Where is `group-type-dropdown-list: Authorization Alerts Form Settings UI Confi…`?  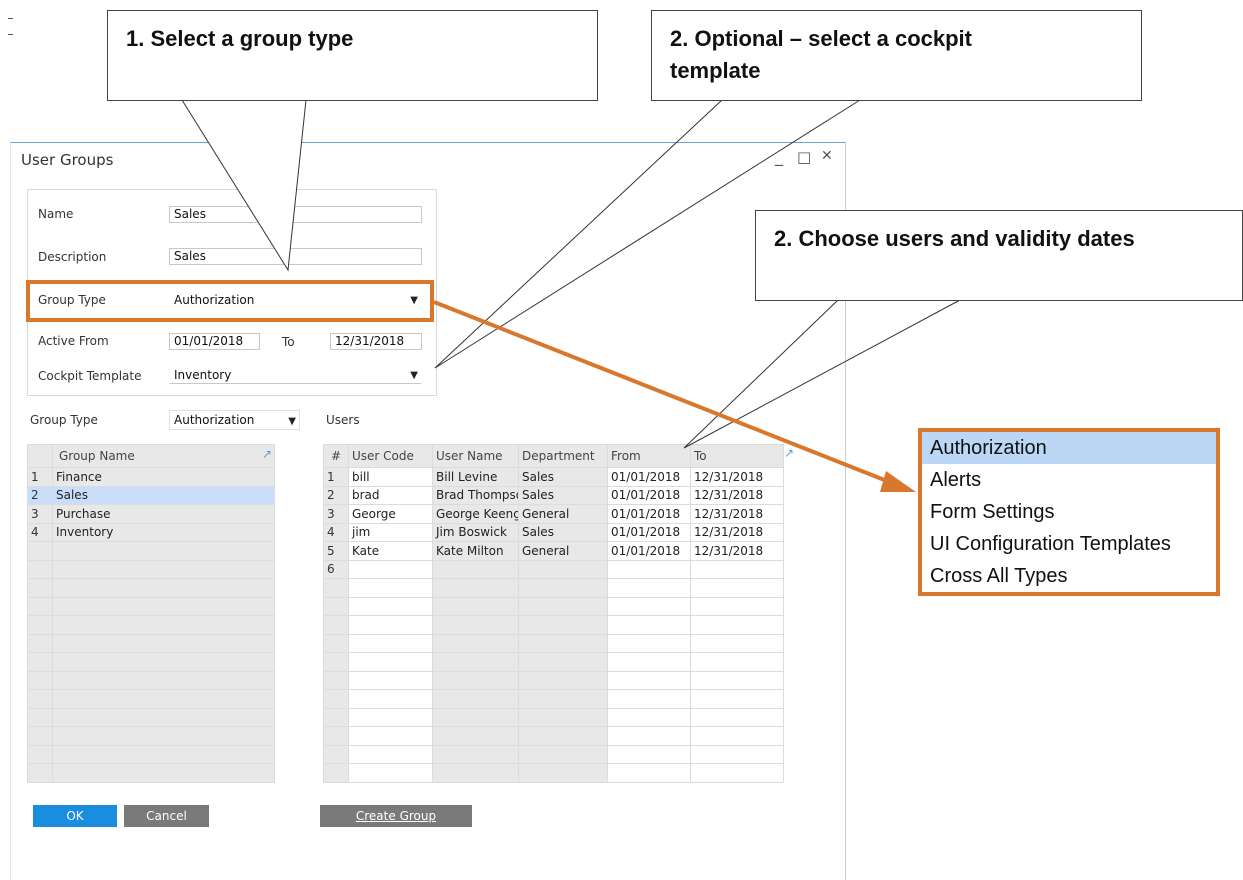
group-type-dropdown-list: Authorization Alerts Form Settings UI Confi… is located at coordinates (1069, 512).